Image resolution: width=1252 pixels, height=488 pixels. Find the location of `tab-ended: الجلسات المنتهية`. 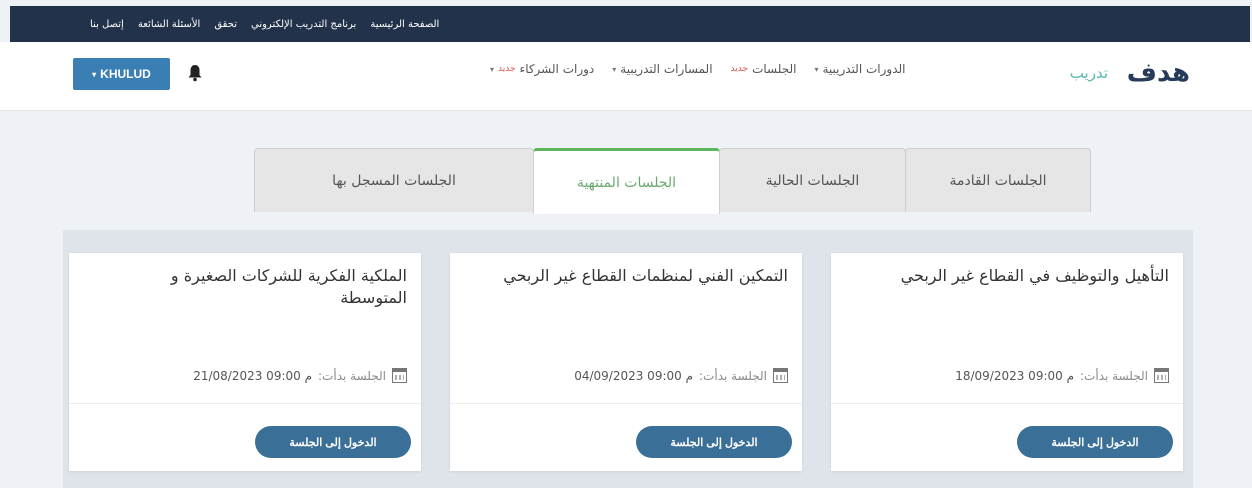

tab-ended: الجلسات المنتهية is located at coordinates (626, 181).